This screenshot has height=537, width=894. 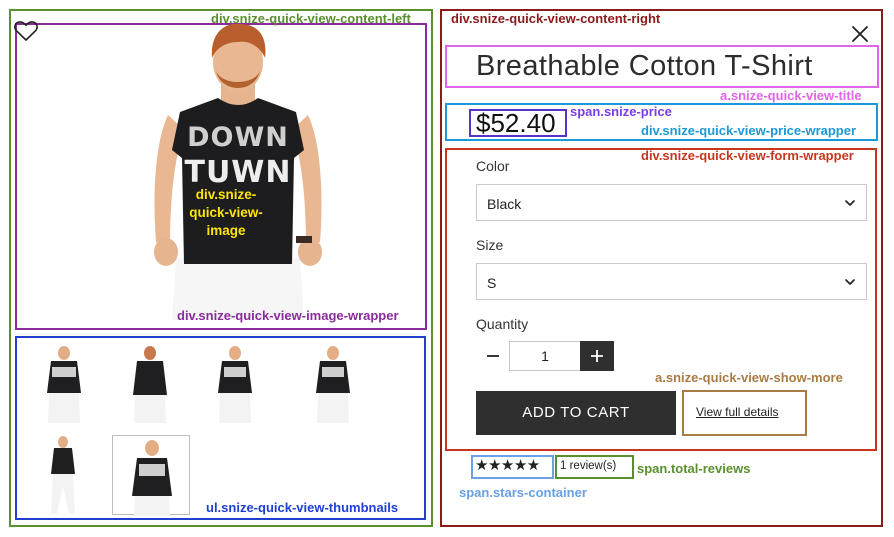 I want to click on plus-icon, so click(x=597, y=356).